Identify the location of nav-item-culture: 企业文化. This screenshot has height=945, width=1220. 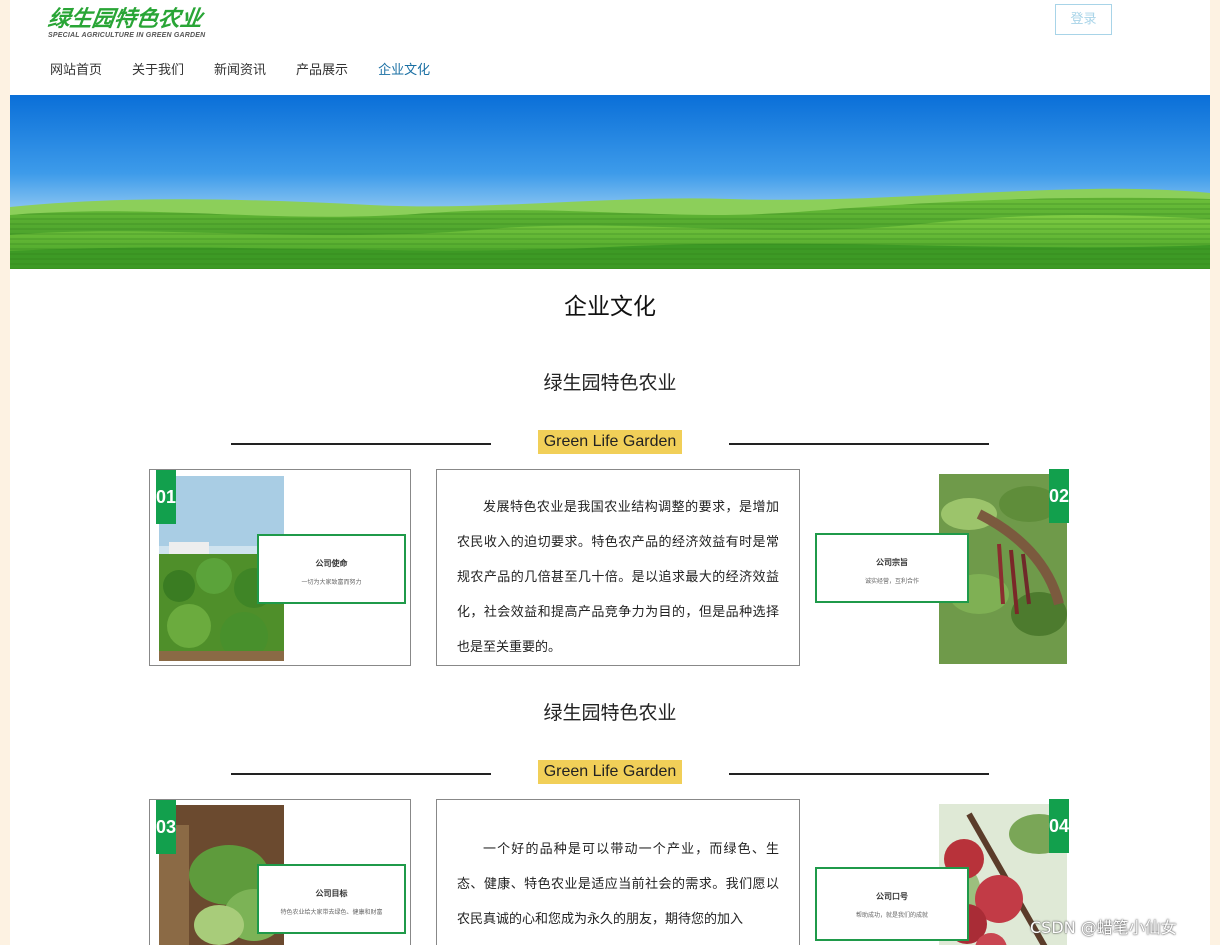
(404, 71).